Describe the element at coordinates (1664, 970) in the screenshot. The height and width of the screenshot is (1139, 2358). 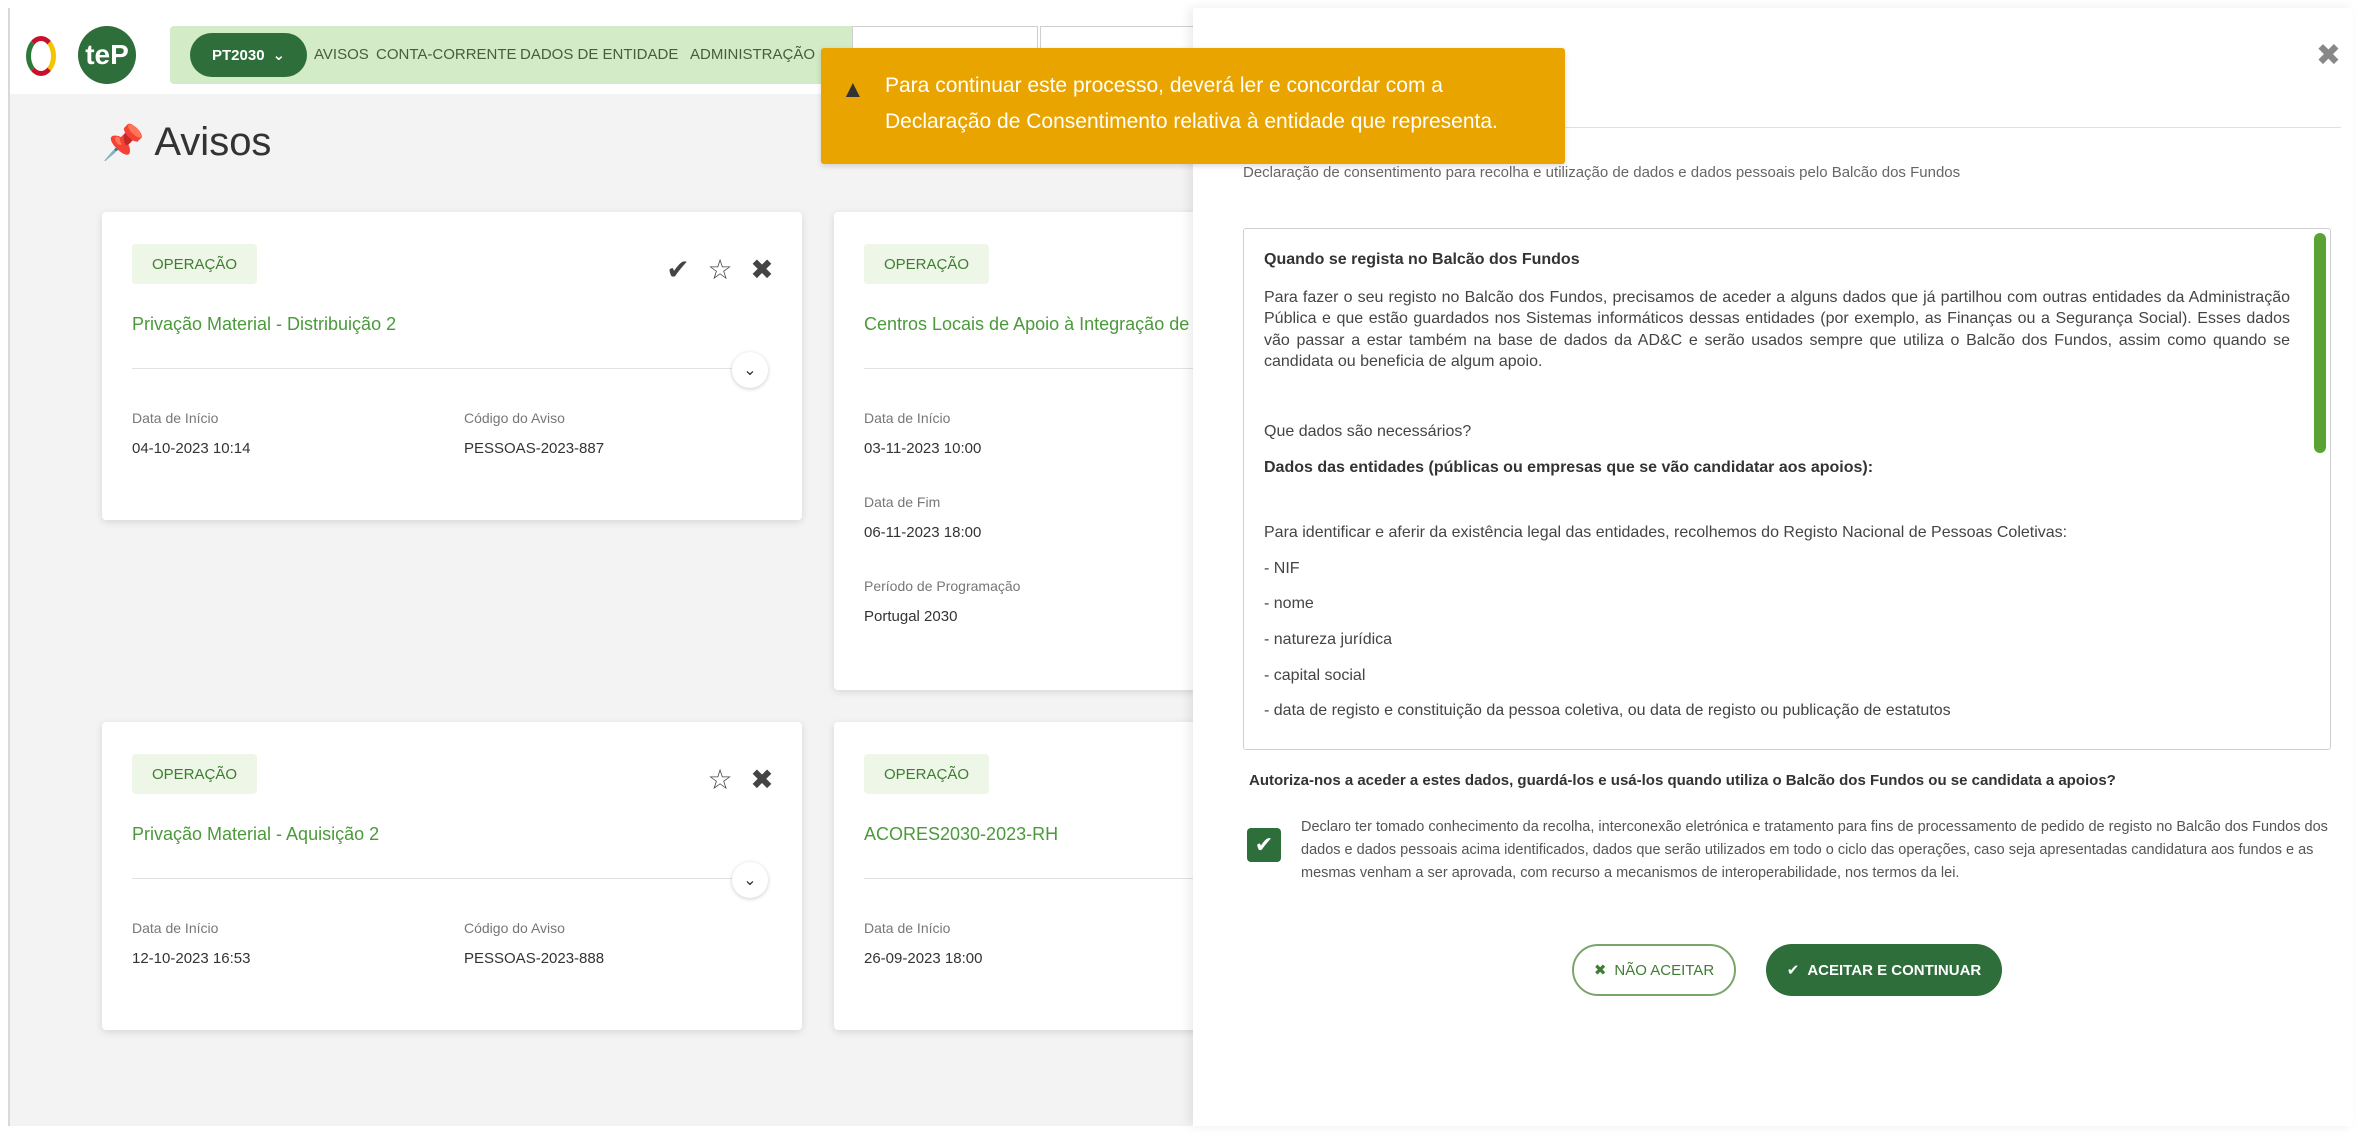
I see `reject-button-label: NÃO ACEITAR` at that location.